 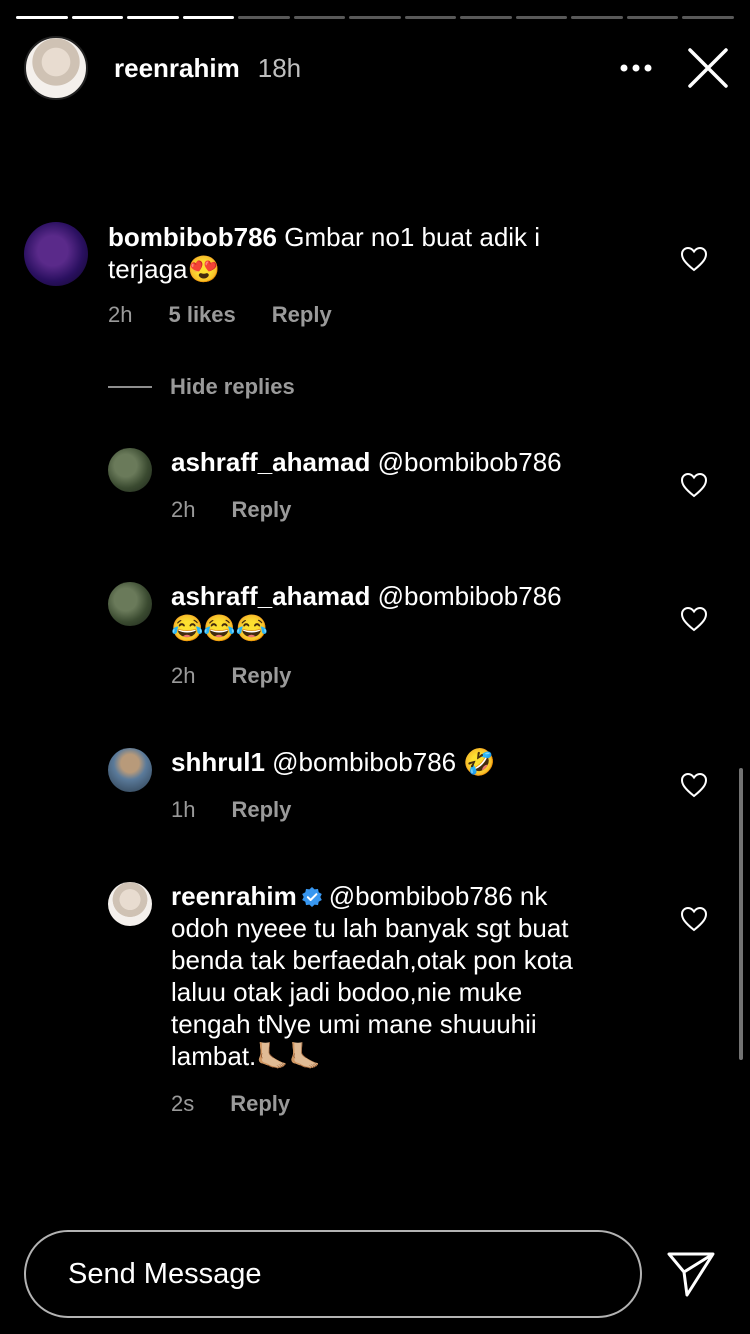 What do you see at coordinates (130, 387) in the screenshot?
I see `divider-line` at bounding box center [130, 387].